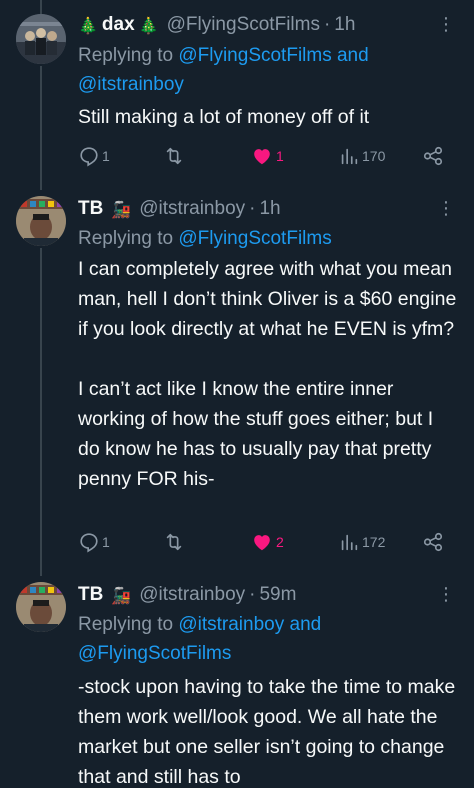 The width and height of the screenshot is (474, 788). I want to click on like-button: 1, so click(267, 156).